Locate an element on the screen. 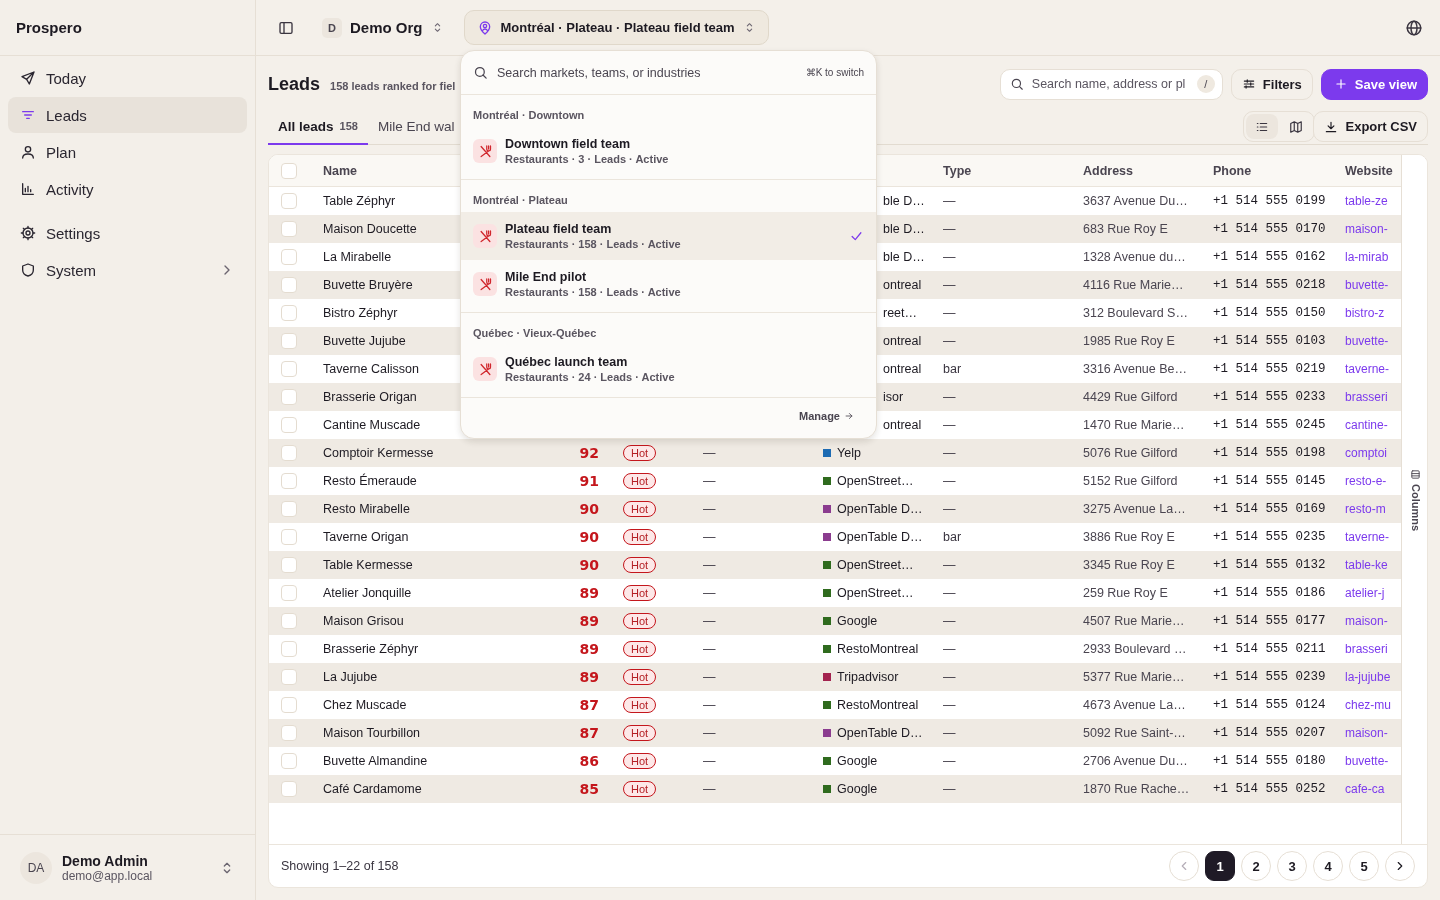 The image size is (1440, 900). page-button: 2 is located at coordinates (1256, 866).